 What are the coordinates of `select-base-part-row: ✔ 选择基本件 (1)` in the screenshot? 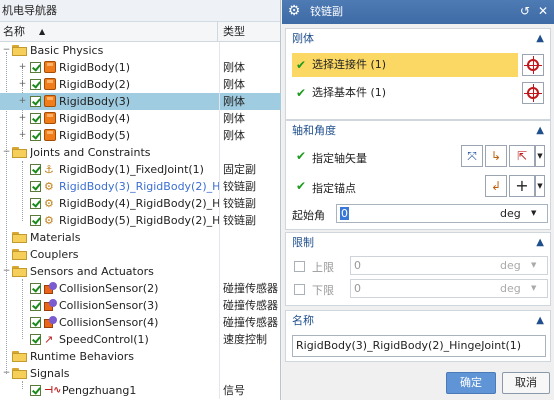 It's located at (405, 93).